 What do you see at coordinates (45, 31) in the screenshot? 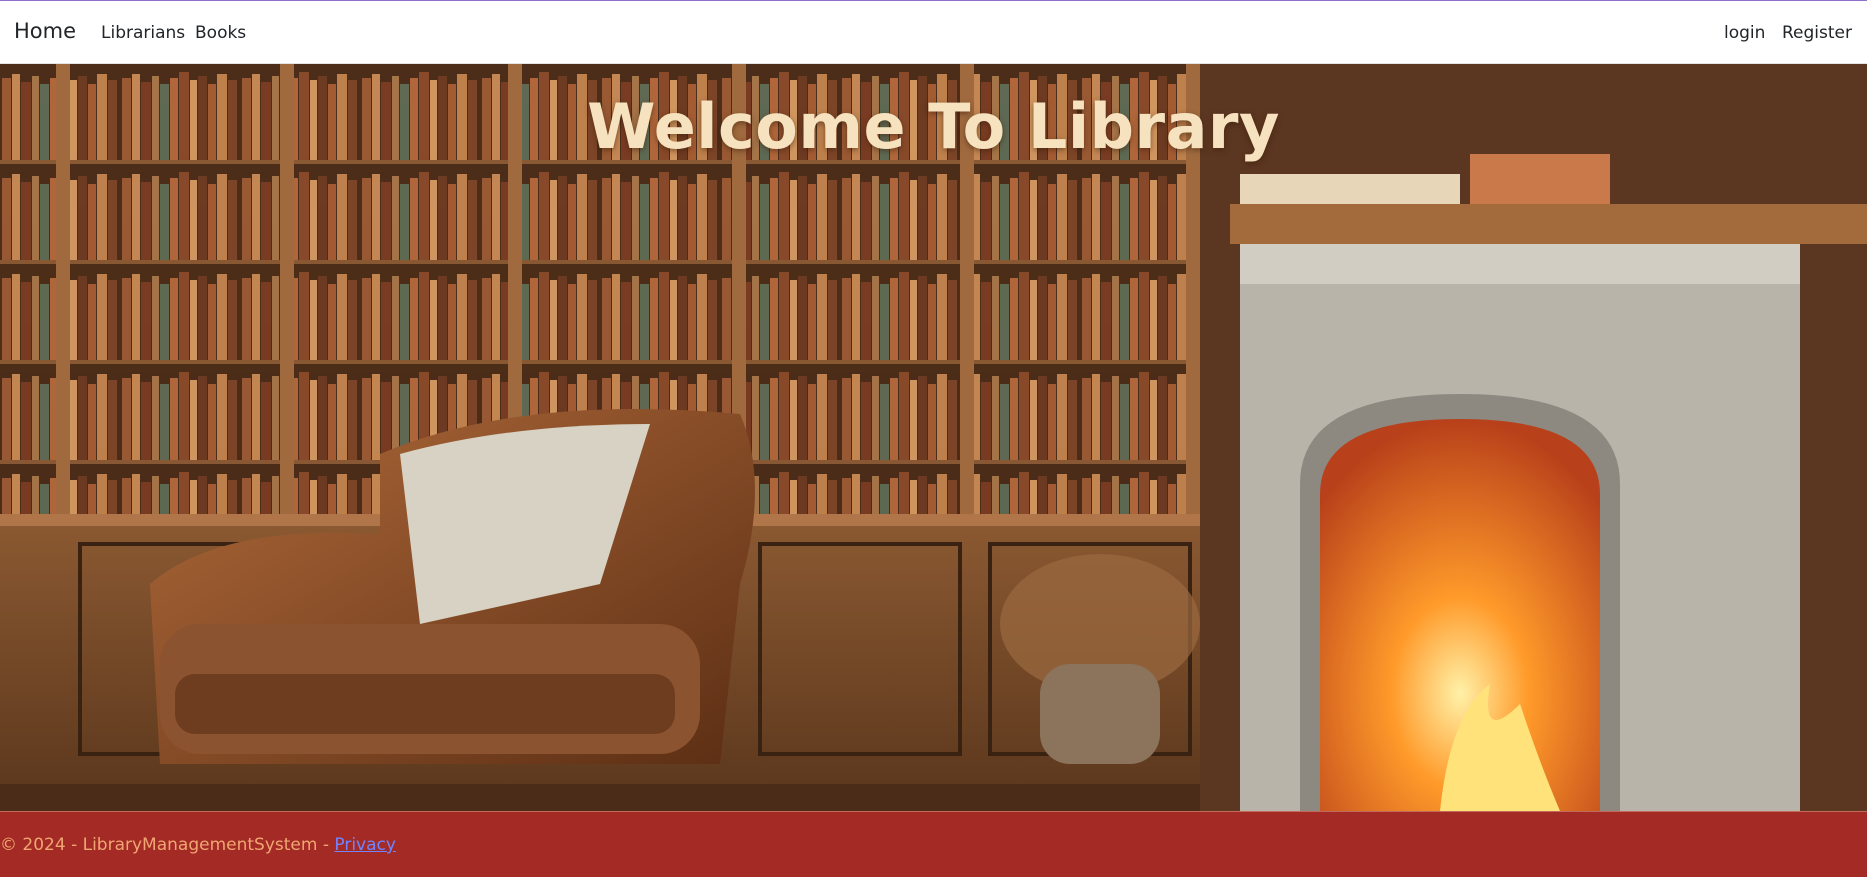
I see `home-link: Home` at bounding box center [45, 31].